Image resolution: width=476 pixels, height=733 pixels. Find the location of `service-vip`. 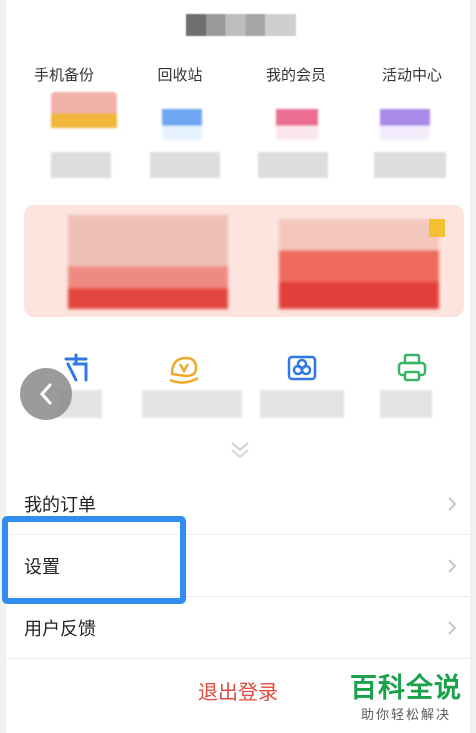

service-vip is located at coordinates (184, 390).